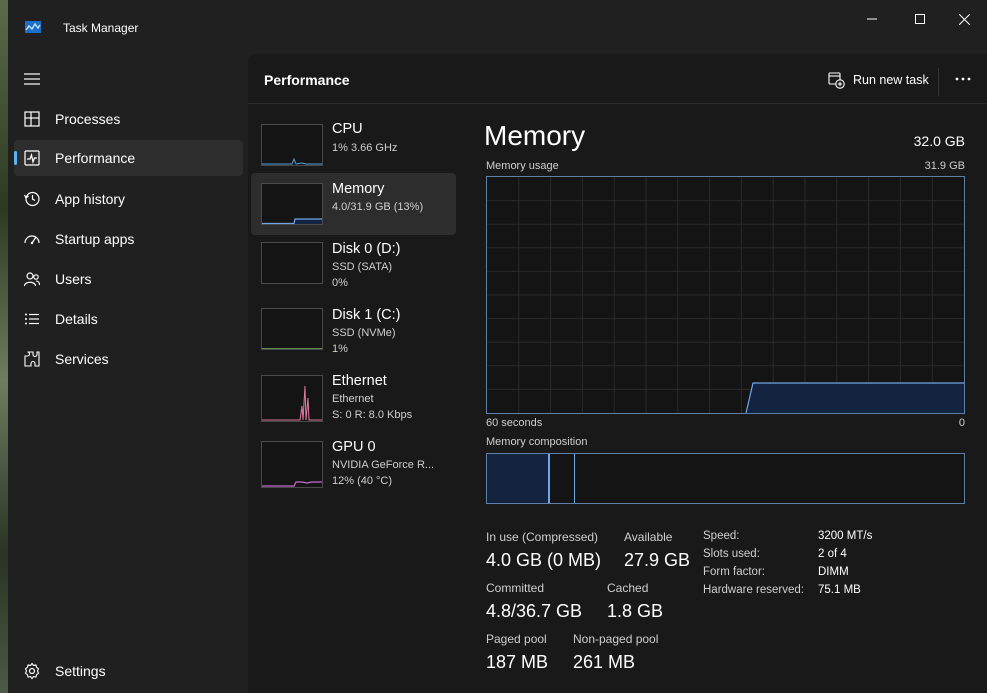  I want to click on close-button, so click(964, 19).